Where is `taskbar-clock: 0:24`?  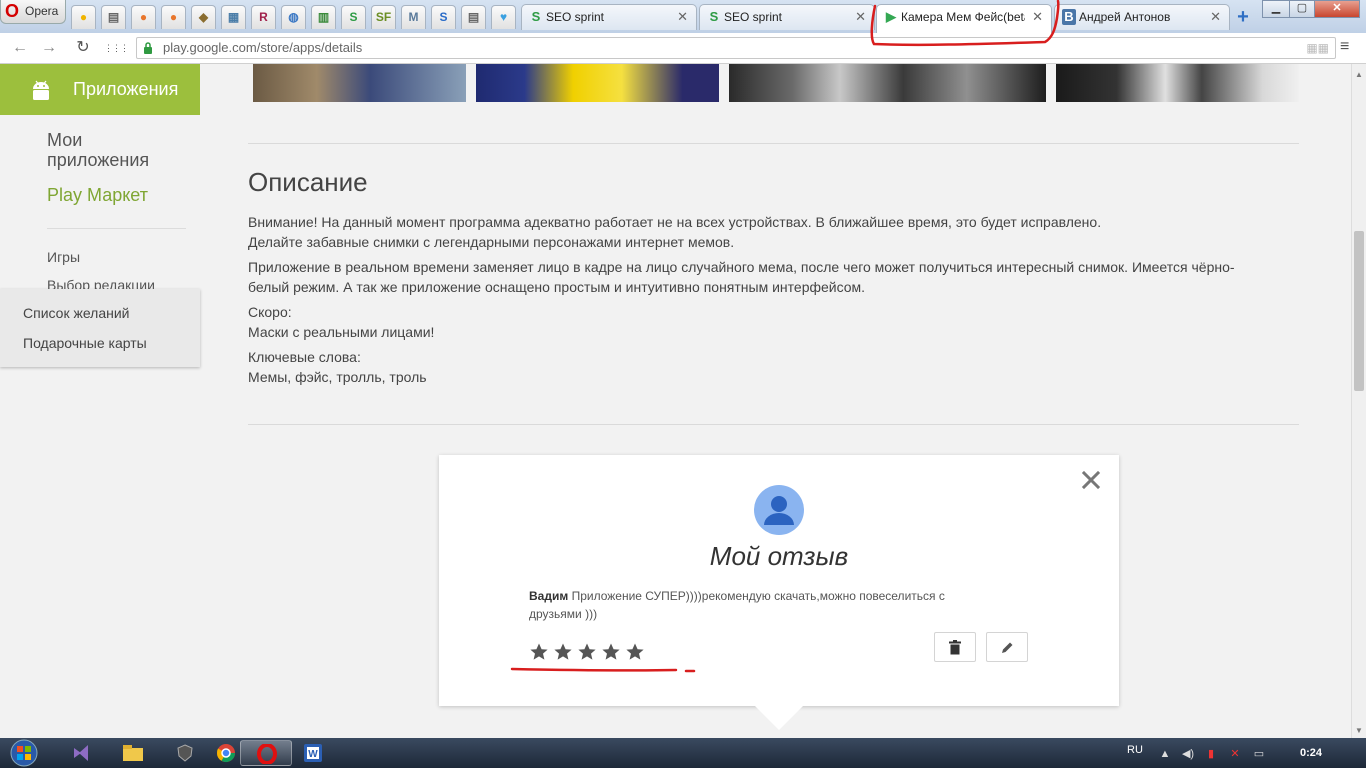 taskbar-clock: 0:24 is located at coordinates (1311, 753).